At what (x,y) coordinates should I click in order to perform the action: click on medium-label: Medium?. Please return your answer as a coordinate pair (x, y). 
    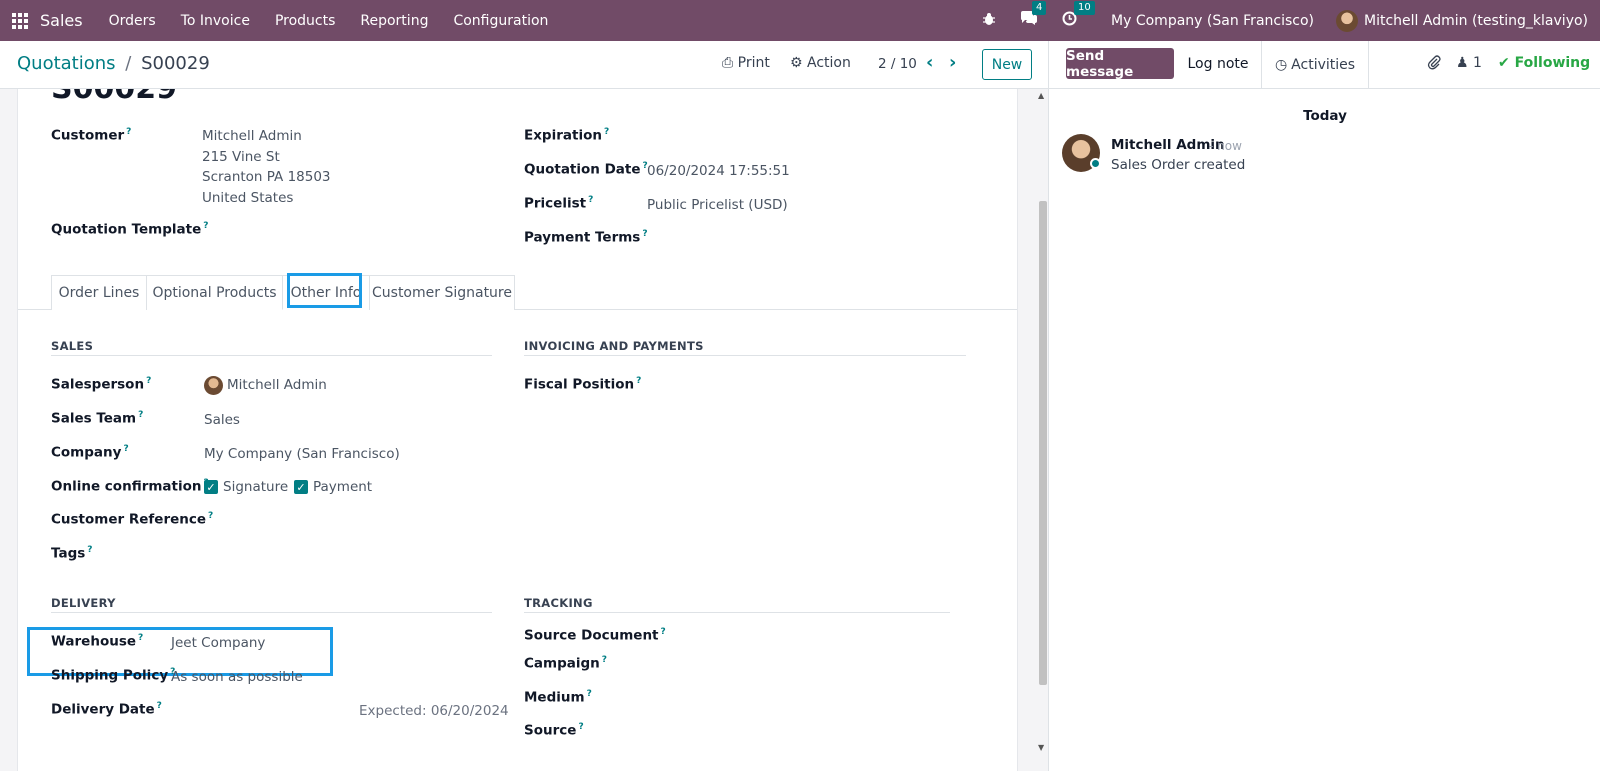
    Looking at the image, I should click on (558, 697).